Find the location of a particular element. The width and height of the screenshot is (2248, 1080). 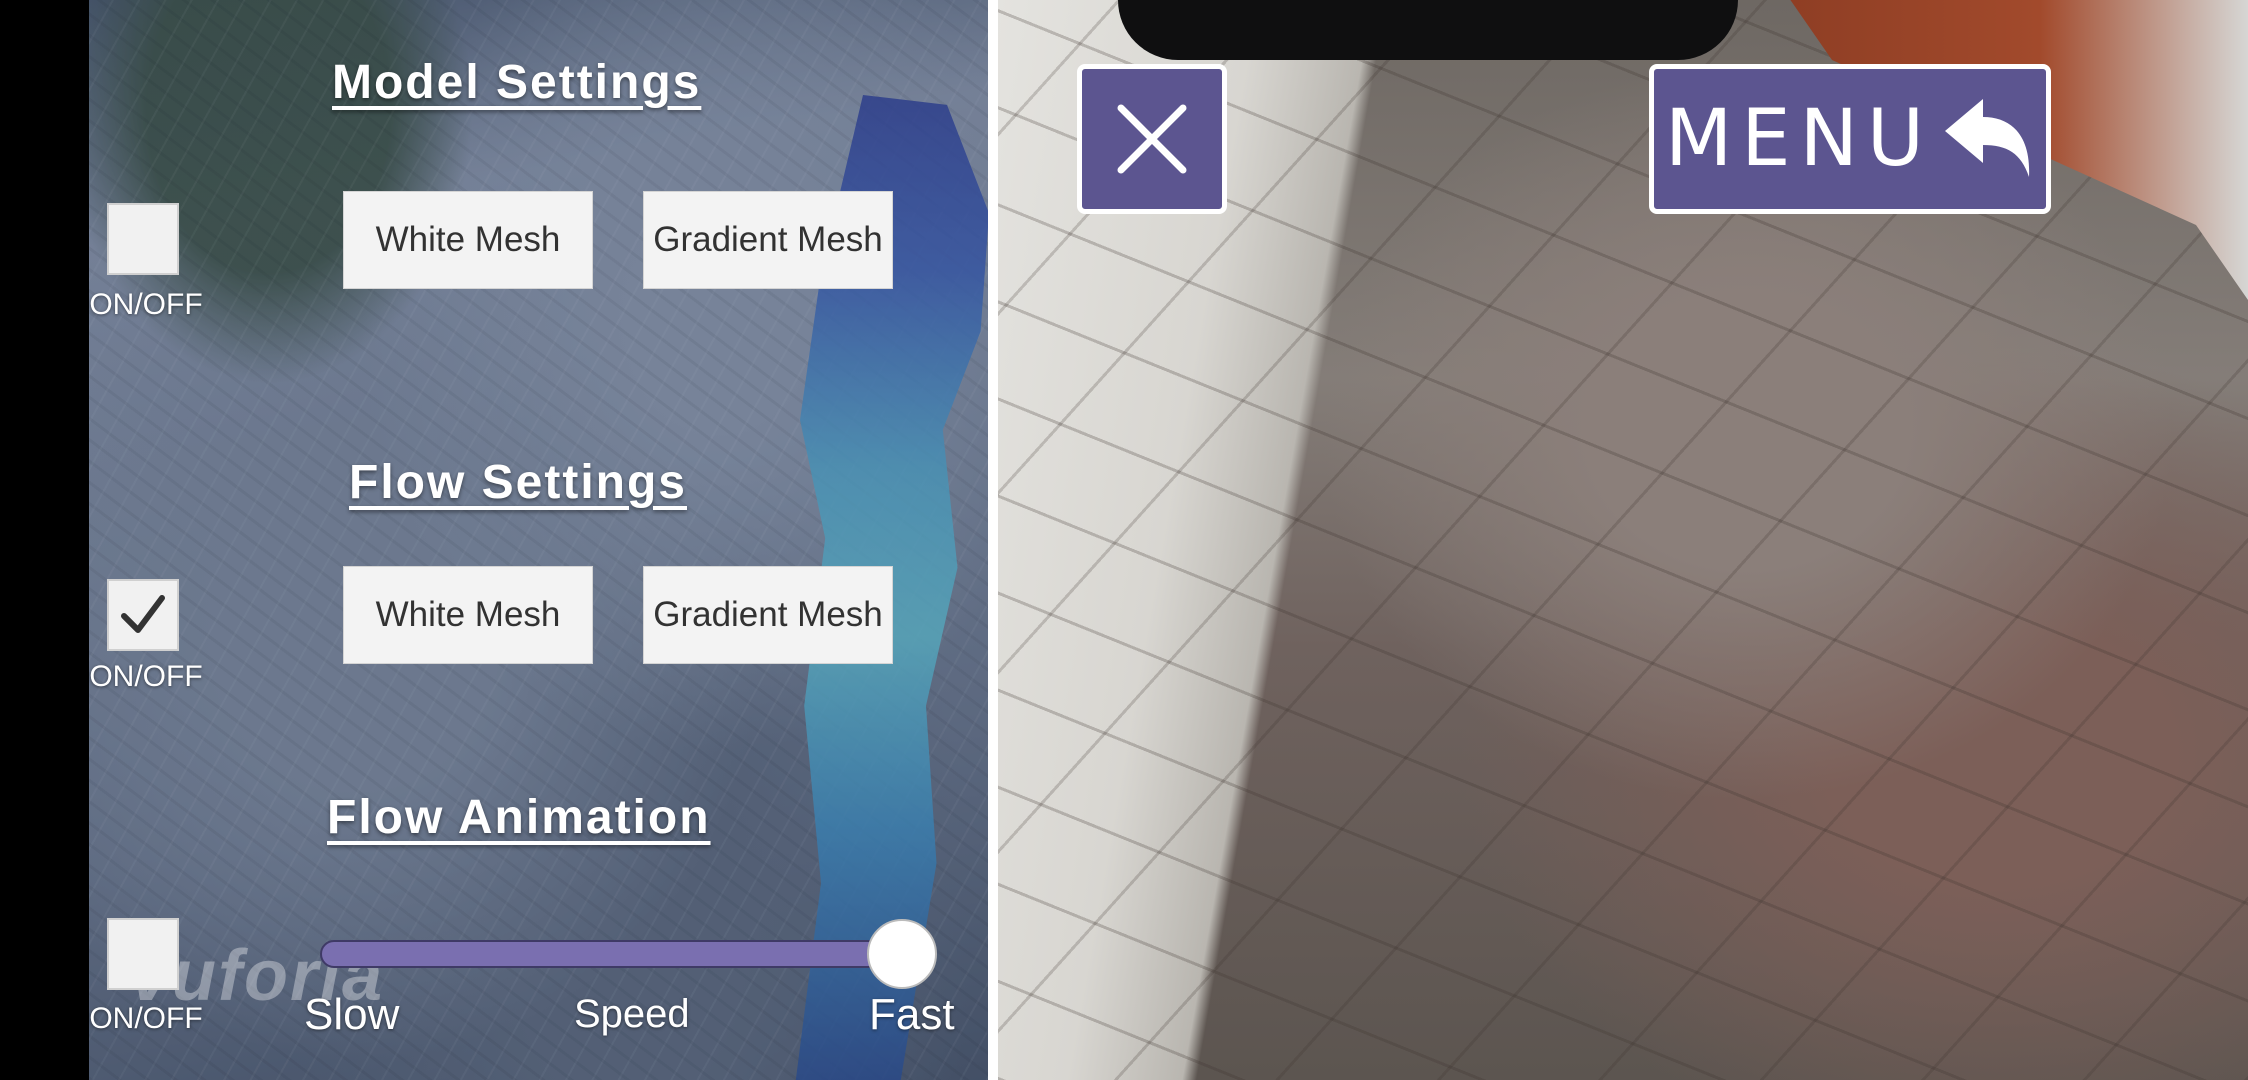

animation-toggle-checkbox is located at coordinates (143, 954).